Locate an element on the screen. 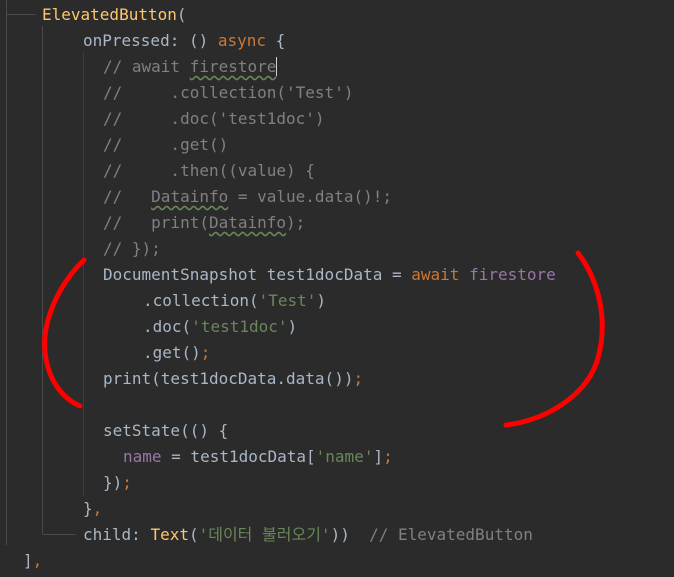 This screenshot has width=674, height=577. code-line-8: // Datainfo = value.data()!; is located at coordinates (247, 196).